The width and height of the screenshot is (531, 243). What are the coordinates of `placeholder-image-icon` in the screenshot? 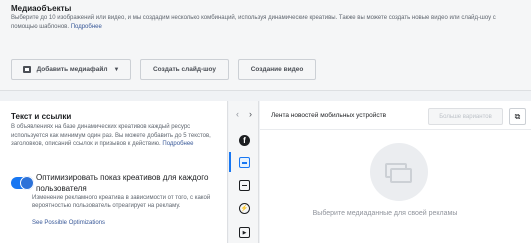 It's located at (399, 173).